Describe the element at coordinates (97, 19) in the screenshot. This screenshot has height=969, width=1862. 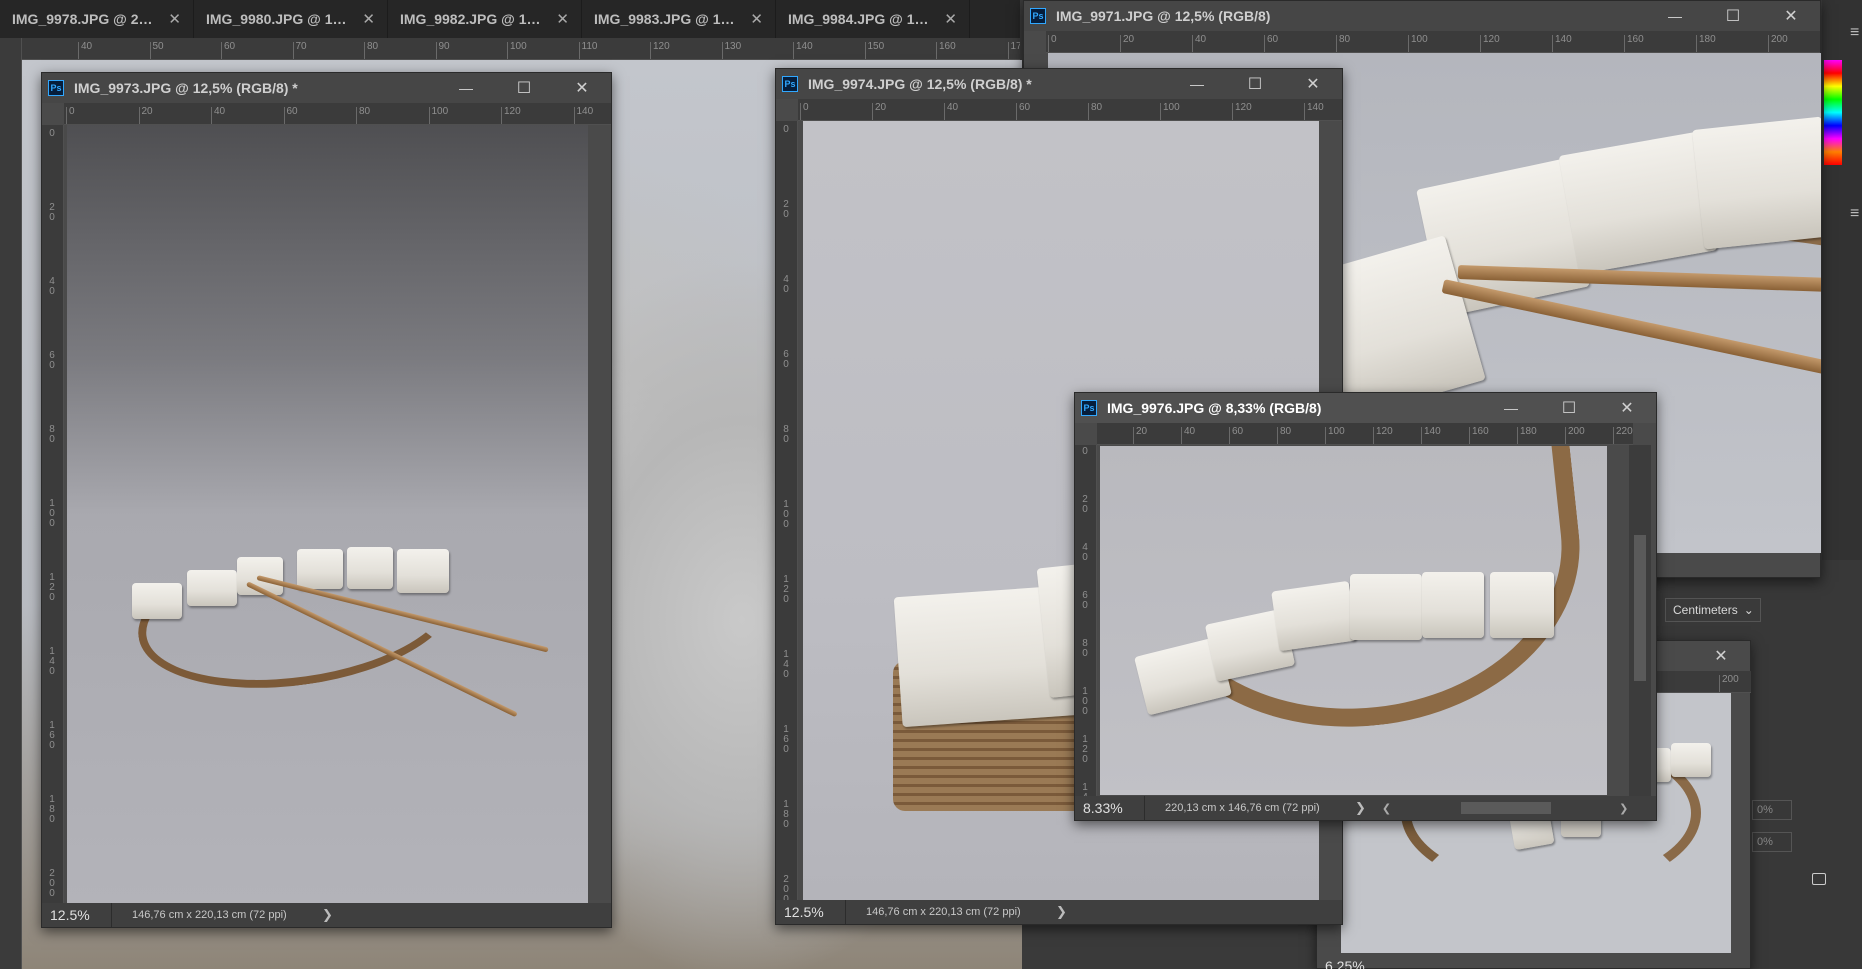
I see `tab-img-9978: IMG_9978.JPG @ 25% (RGB/8) ✕` at that location.